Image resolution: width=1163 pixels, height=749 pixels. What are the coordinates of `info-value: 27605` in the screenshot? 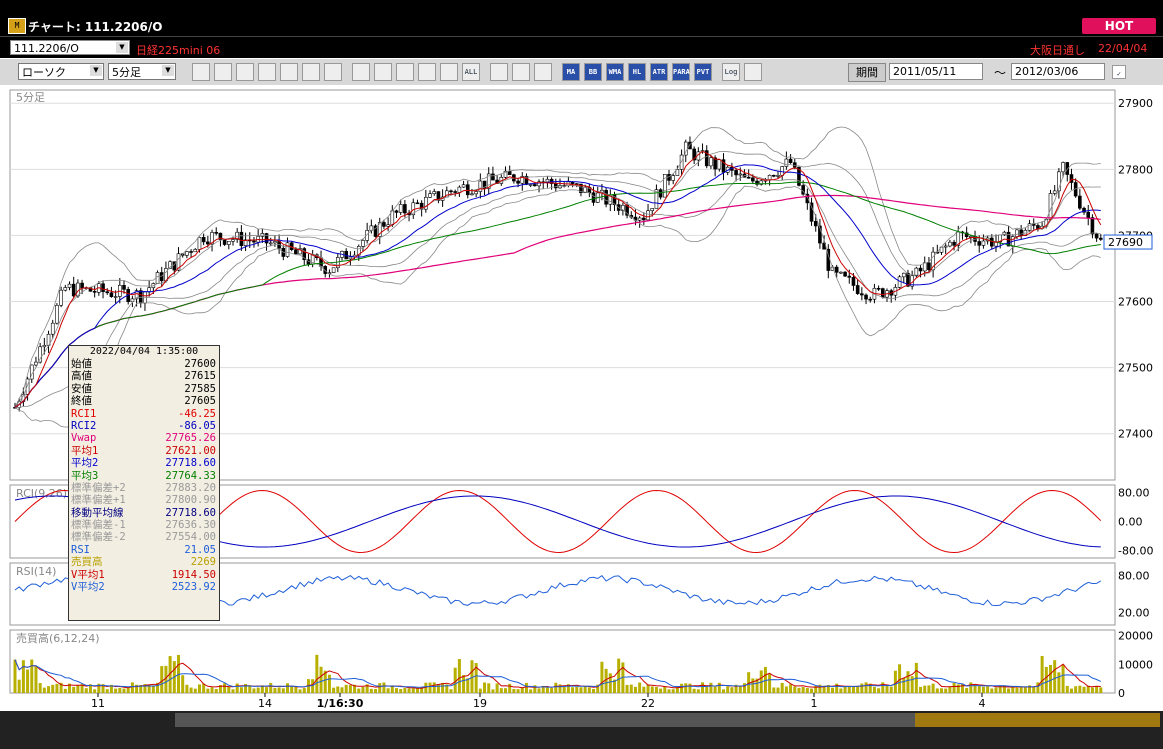 It's located at (200, 401).